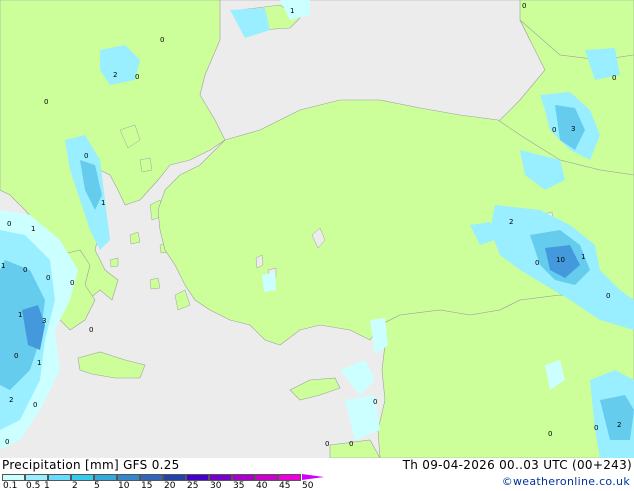 This screenshot has width=634, height=491. Describe the element at coordinates (505, 376) in the screenshot. I see `land-levant` at that location.